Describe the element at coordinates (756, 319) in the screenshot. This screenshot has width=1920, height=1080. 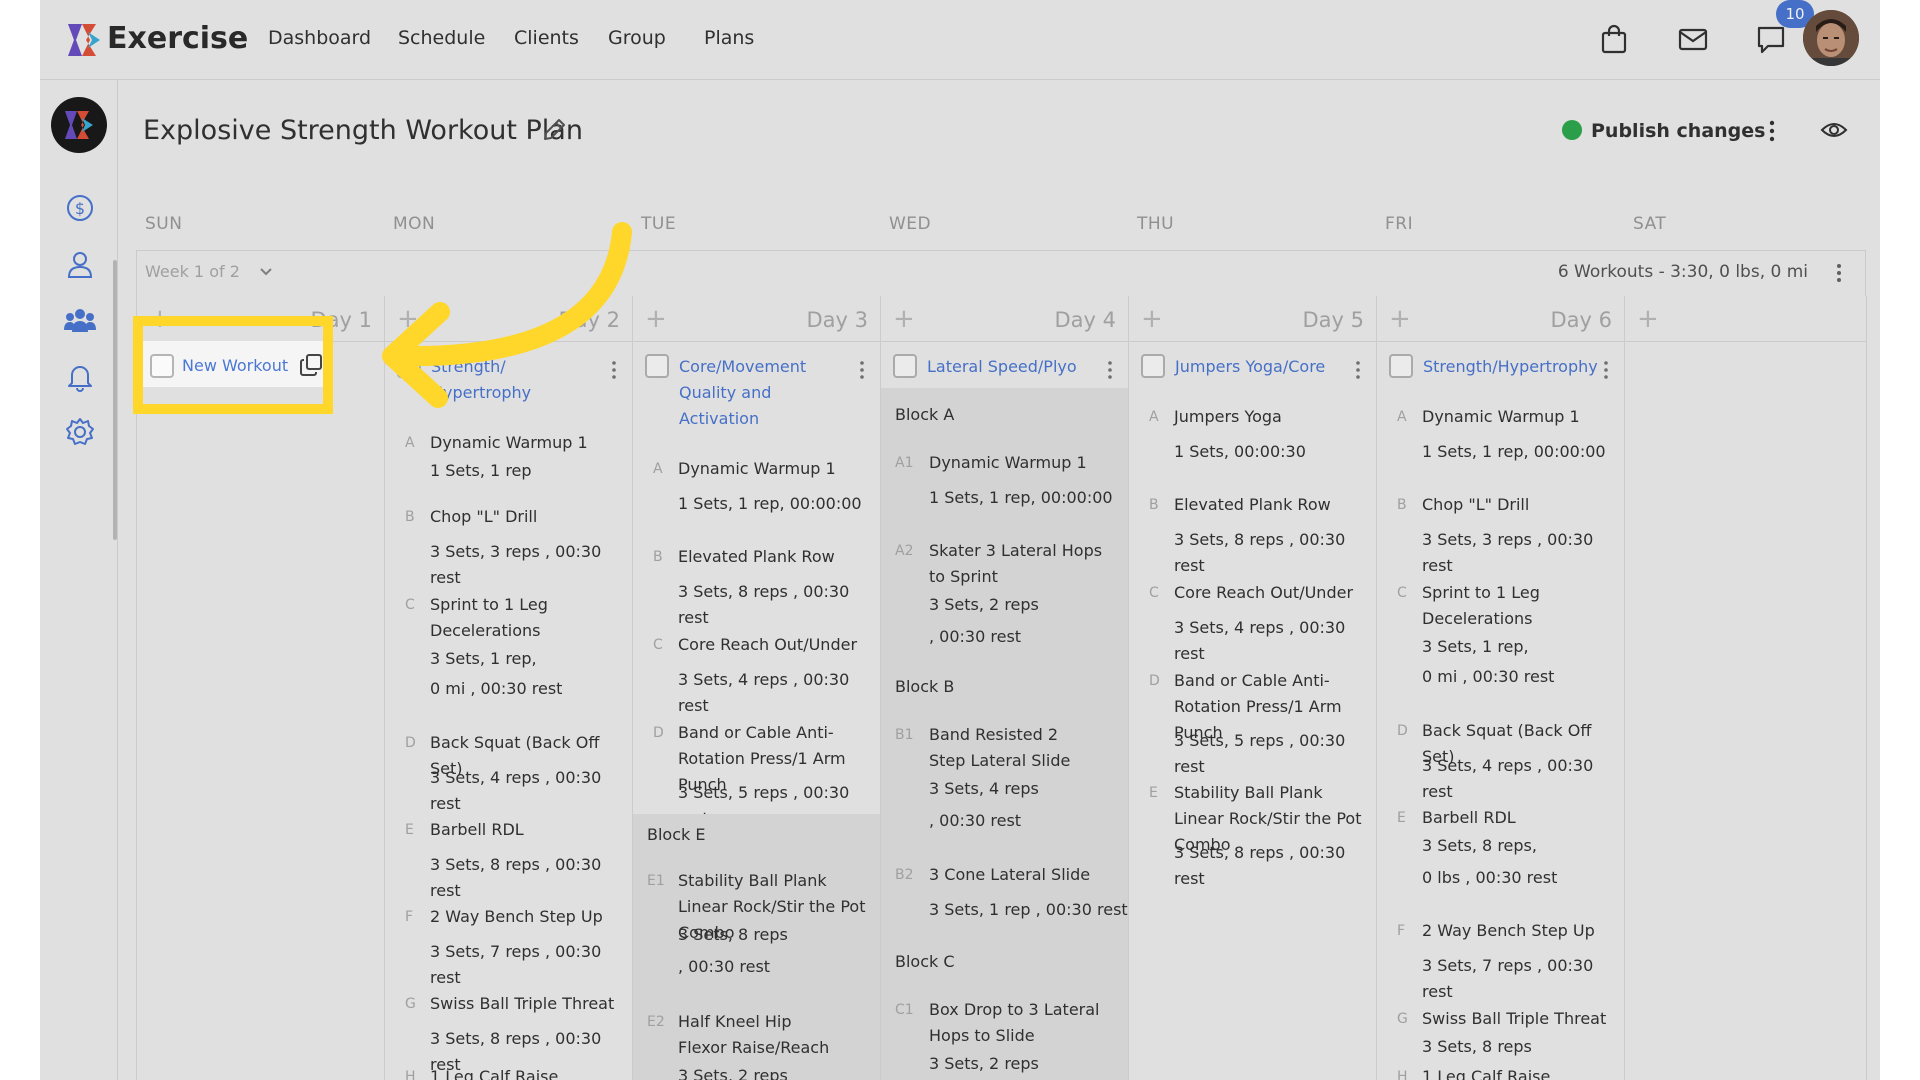
I see `day-column-header: + Day 3` at that location.